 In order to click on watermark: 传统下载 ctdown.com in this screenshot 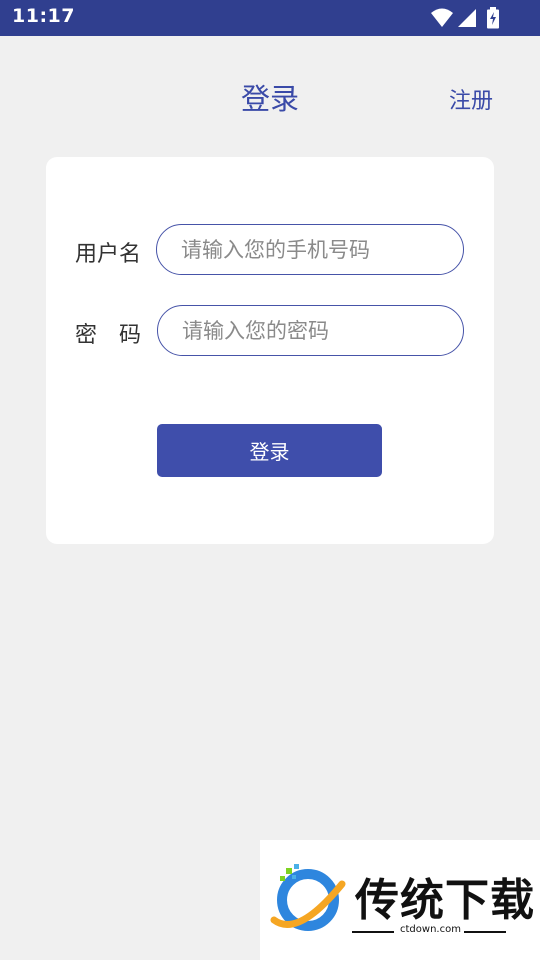, I will do `click(400, 900)`.